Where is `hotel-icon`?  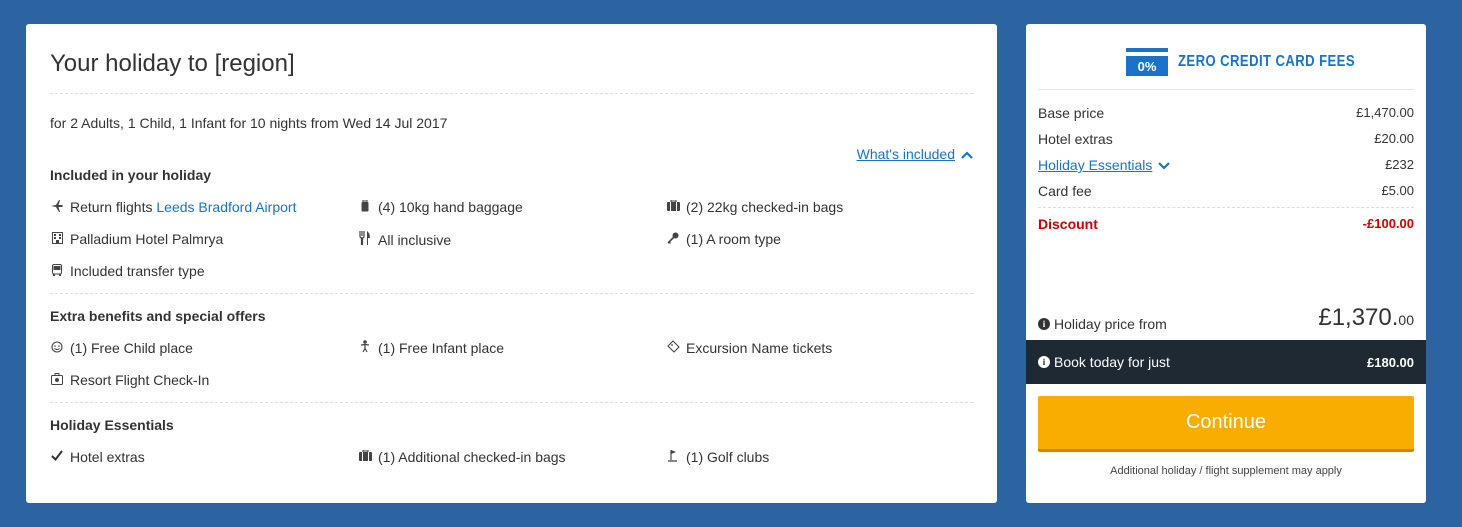 hotel-icon is located at coordinates (57, 239).